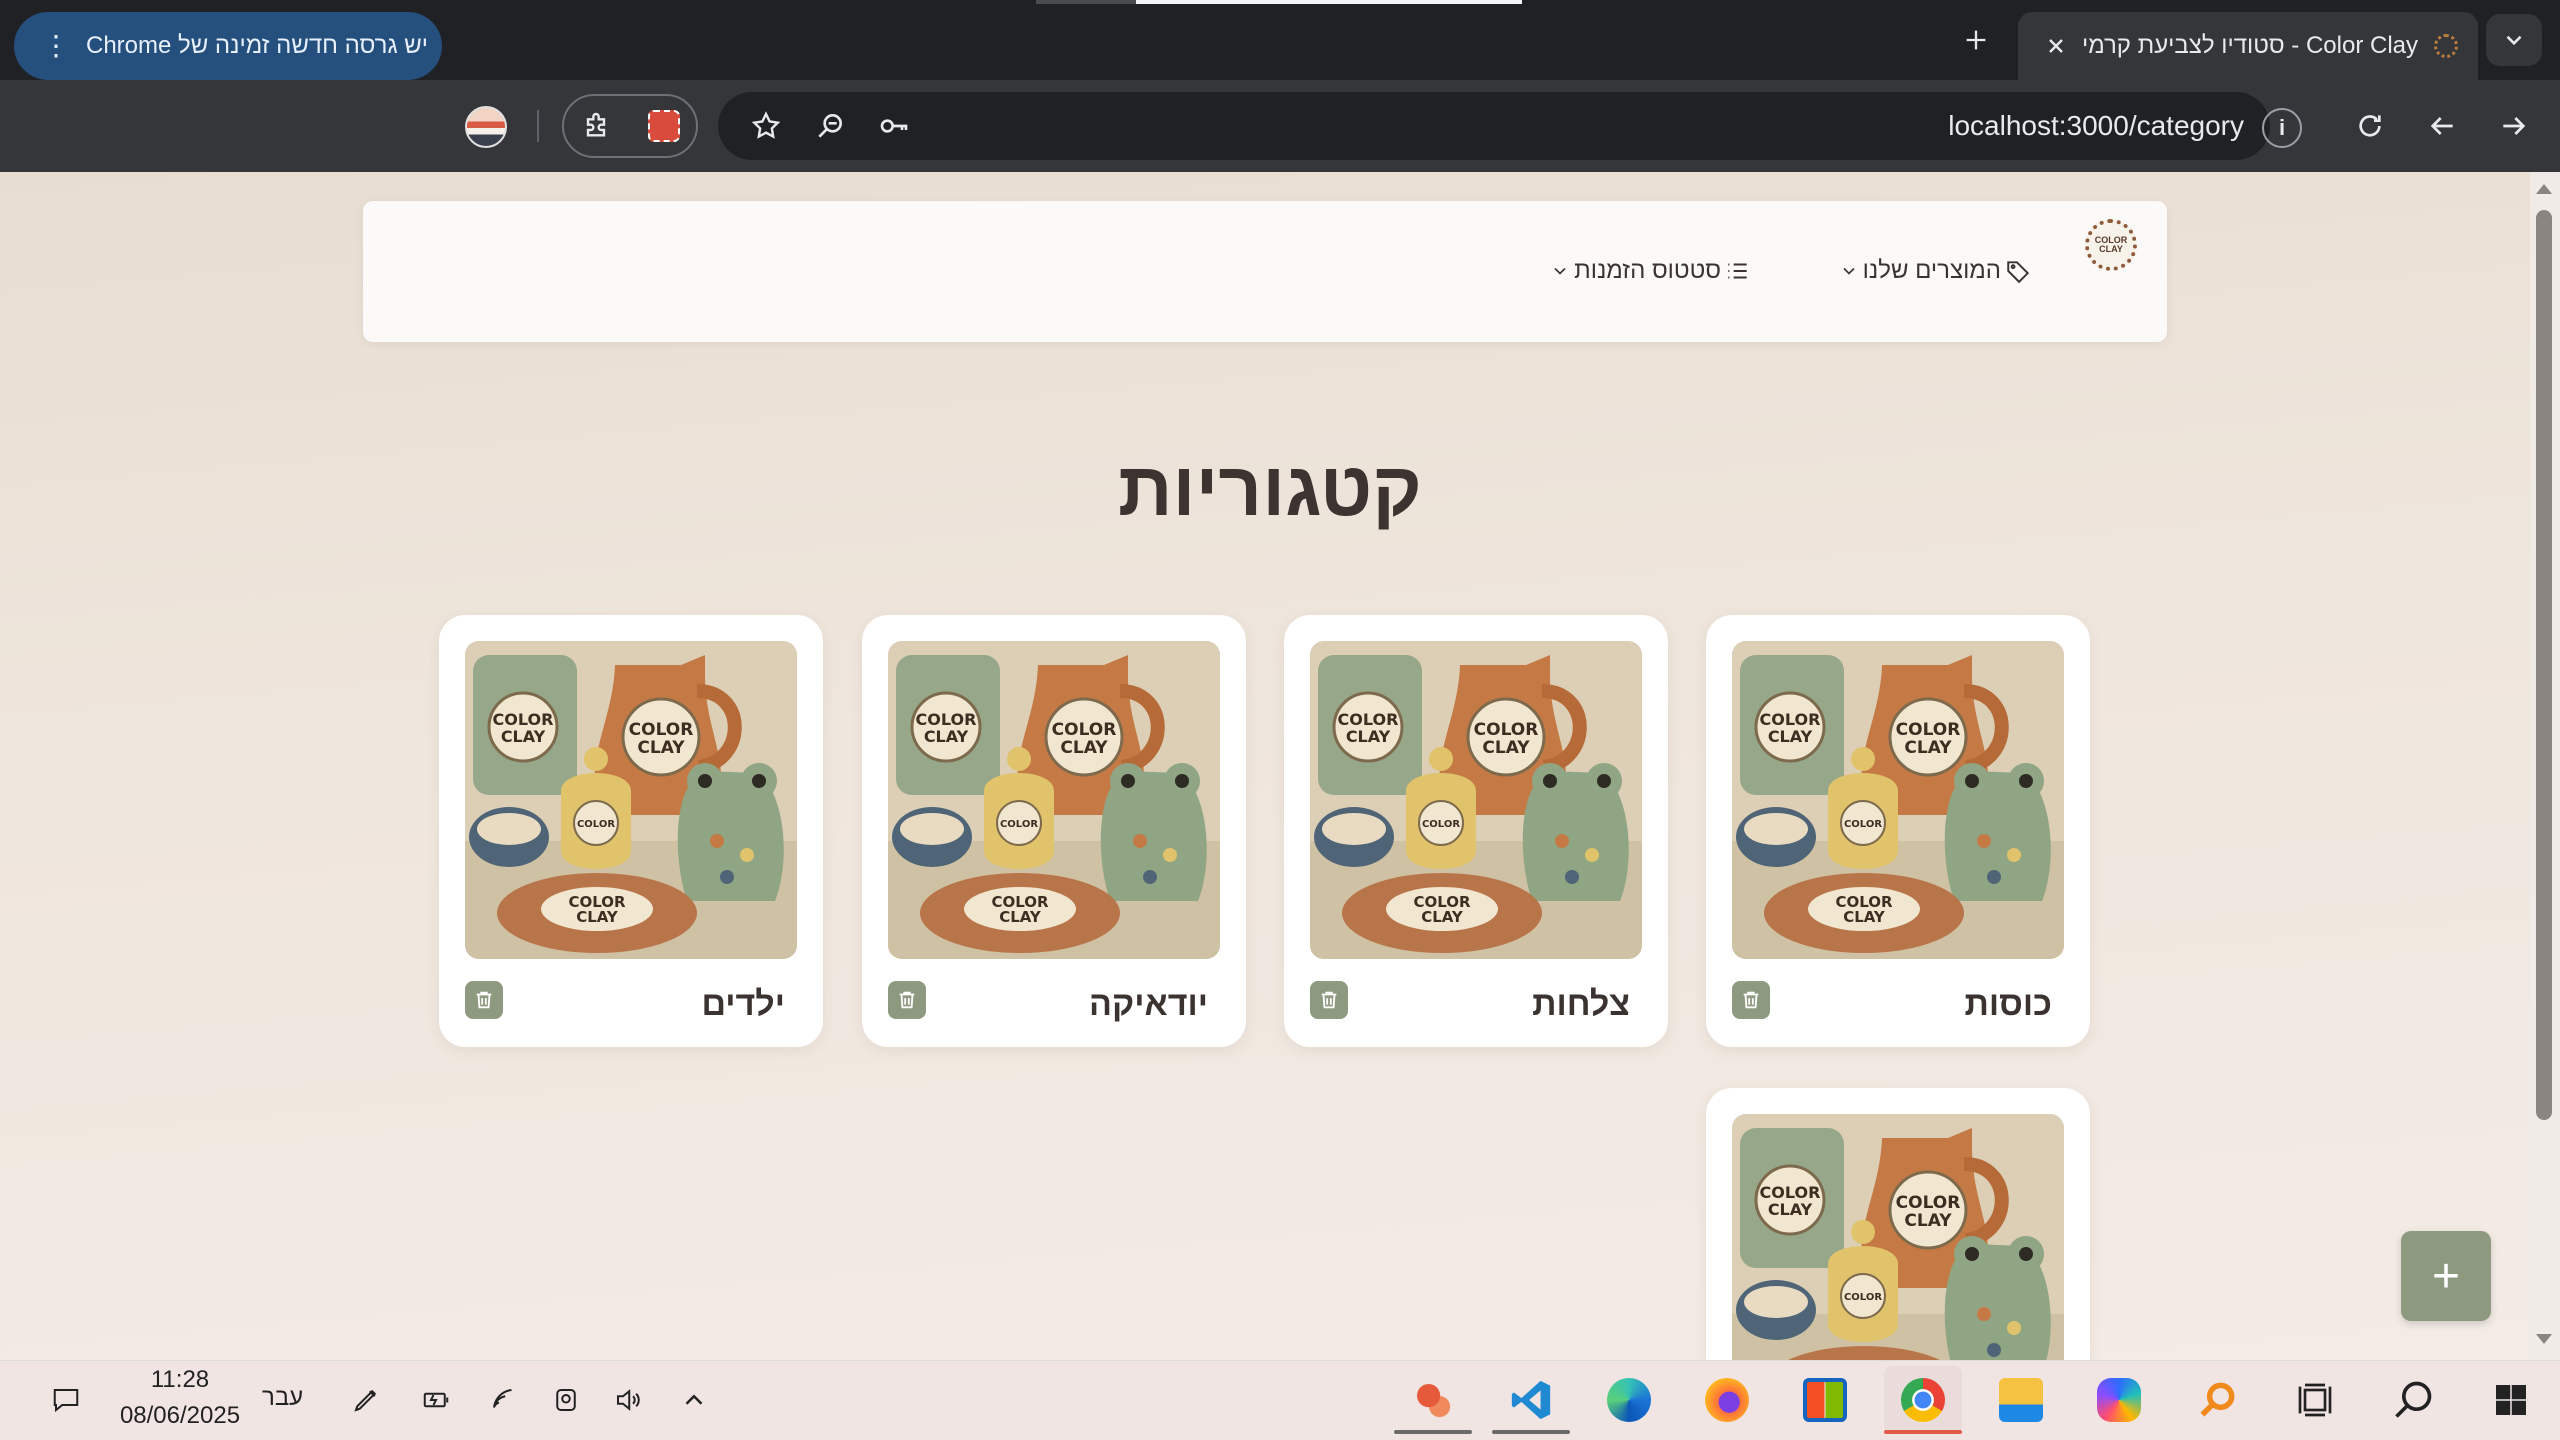 The image size is (2560, 1440). Describe the element at coordinates (1560, 271) in the screenshot. I see `chevron-down-icon` at that location.